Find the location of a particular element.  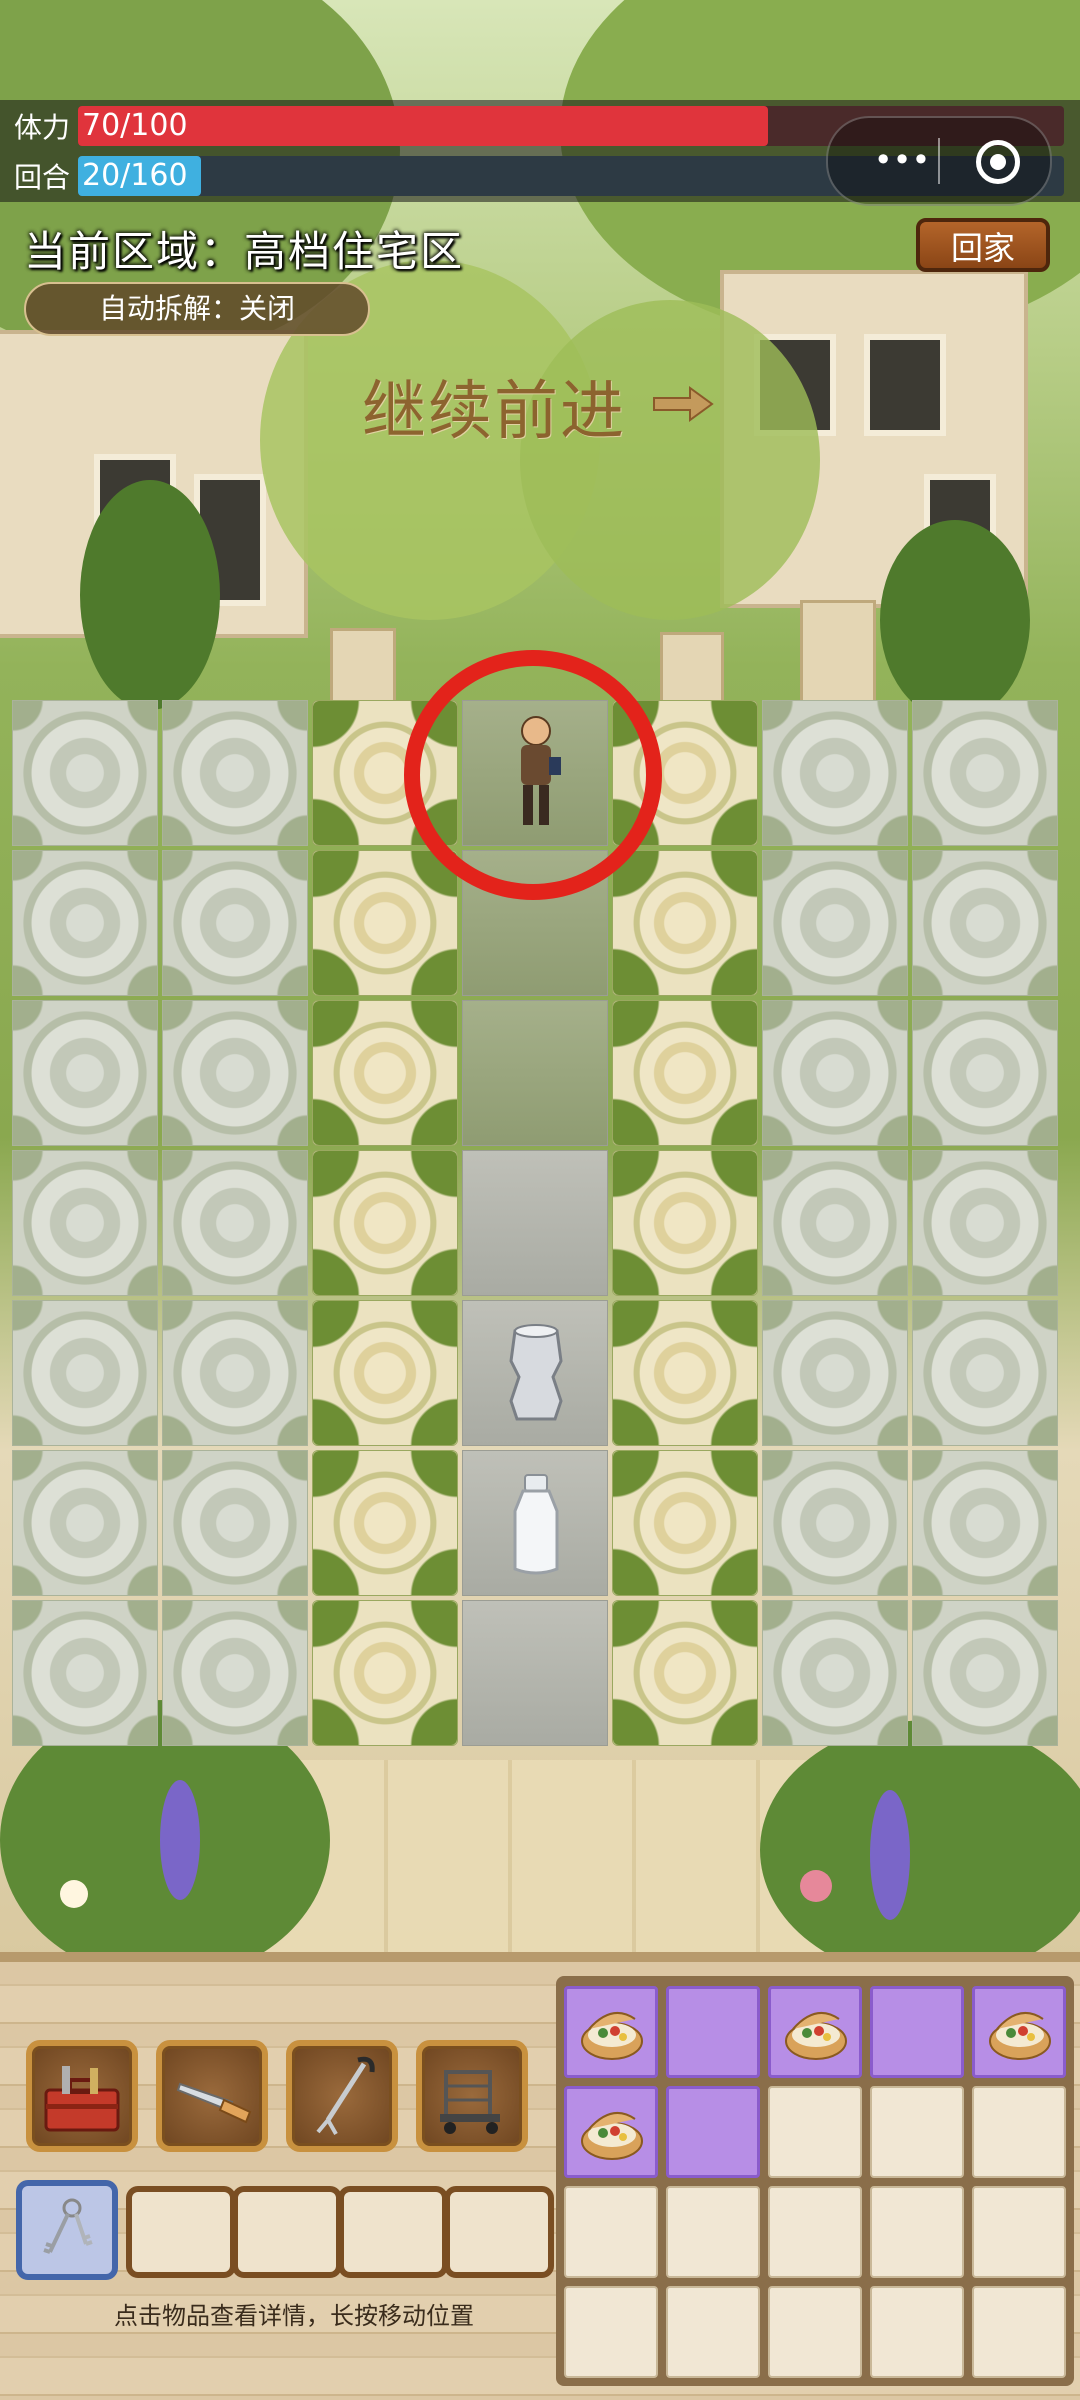

grabber-tool-icon is located at coordinates (345, 2095).